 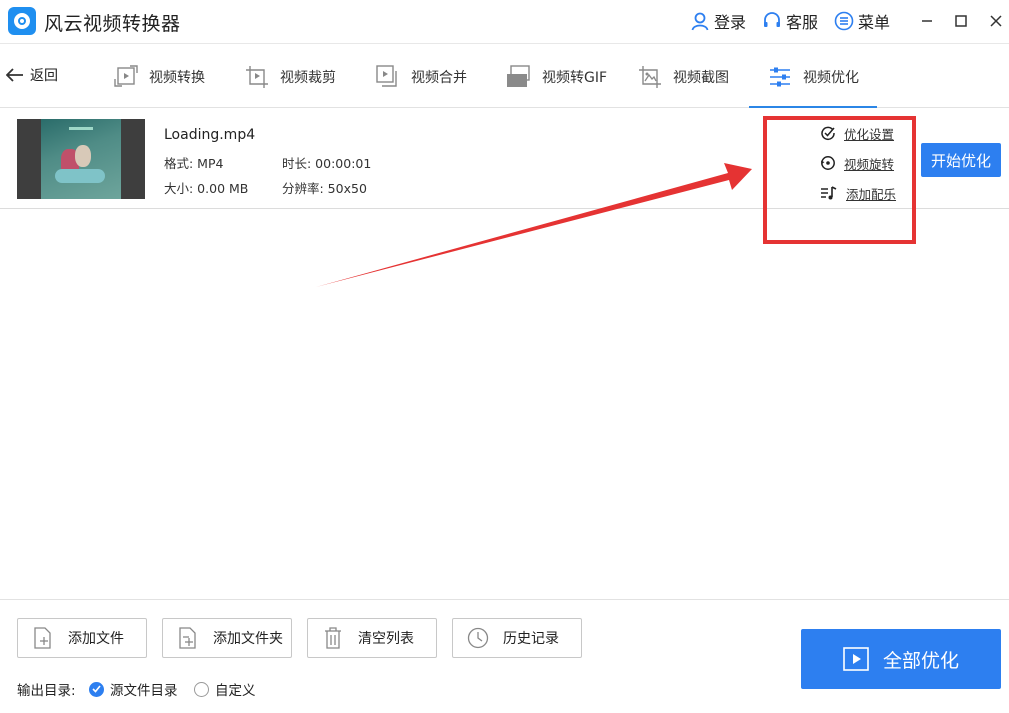 I want to click on menu-button: 菜单, so click(x=862, y=21).